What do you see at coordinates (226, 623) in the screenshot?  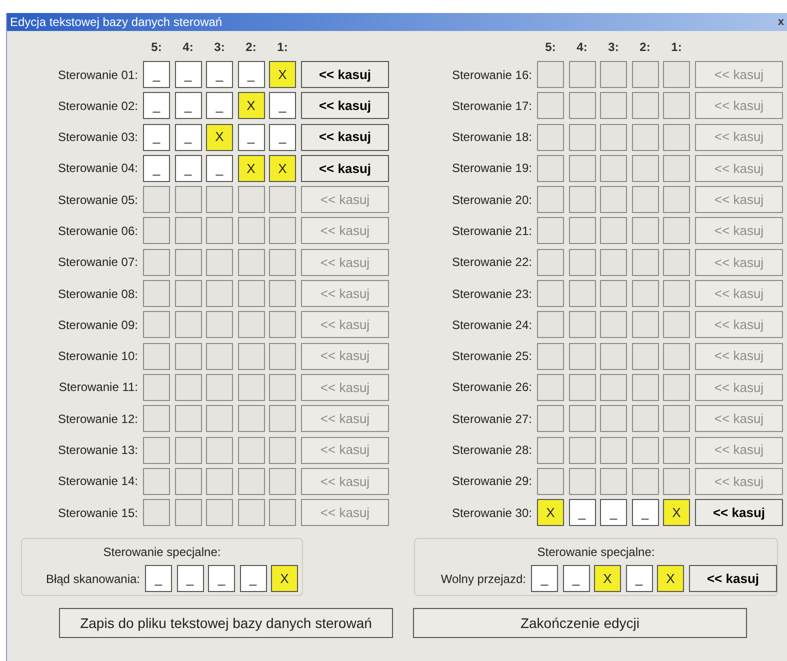 I see `save-button: Zapis do pliku tekstowej bazy danych sterowań` at bounding box center [226, 623].